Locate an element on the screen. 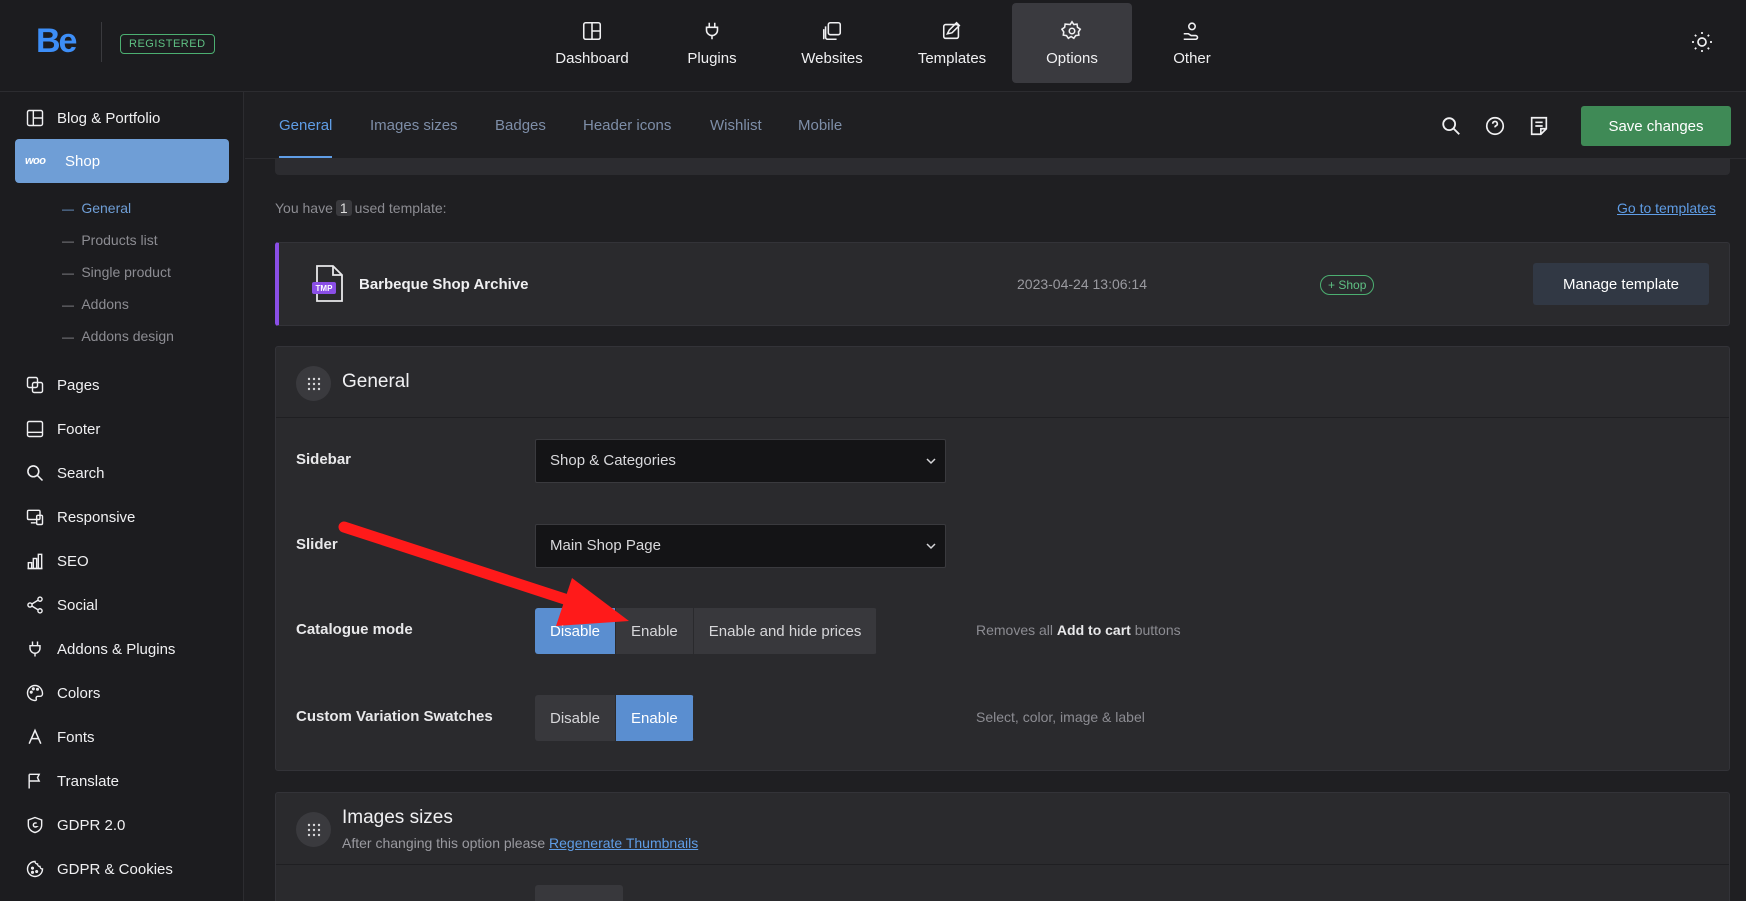 Image resolution: width=1746 pixels, height=901 pixels. regenerate-thumbnails-link: Regenerate Thumbnails is located at coordinates (623, 843).